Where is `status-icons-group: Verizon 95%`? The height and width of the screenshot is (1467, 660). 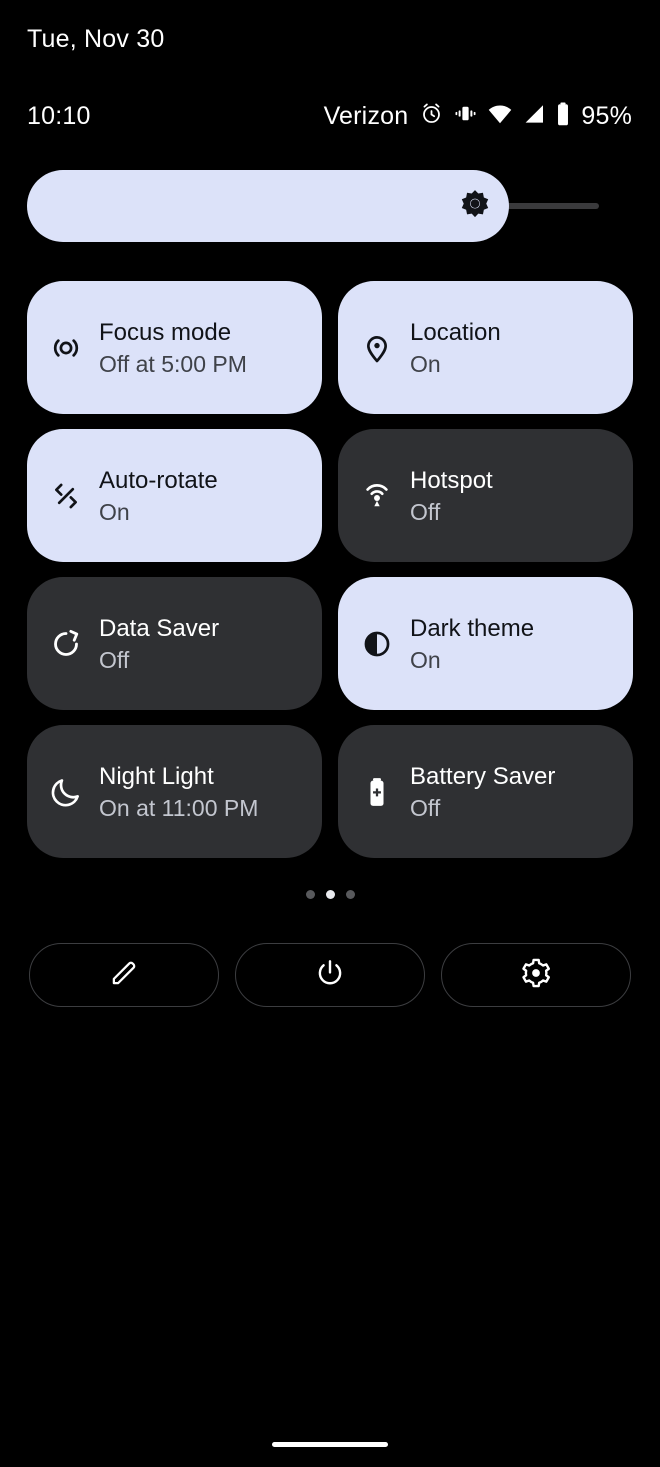
status-icons-group: Verizon 95% is located at coordinates (478, 116).